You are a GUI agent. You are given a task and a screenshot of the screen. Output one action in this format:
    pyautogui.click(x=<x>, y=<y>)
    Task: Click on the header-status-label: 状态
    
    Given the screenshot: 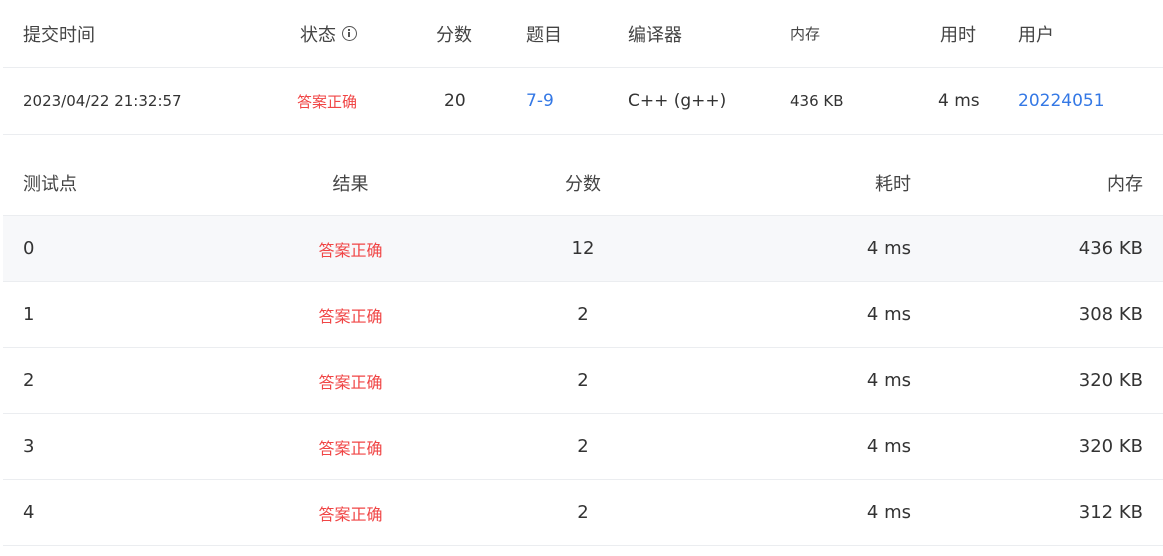 What is the action you would take?
    pyautogui.click(x=318, y=35)
    